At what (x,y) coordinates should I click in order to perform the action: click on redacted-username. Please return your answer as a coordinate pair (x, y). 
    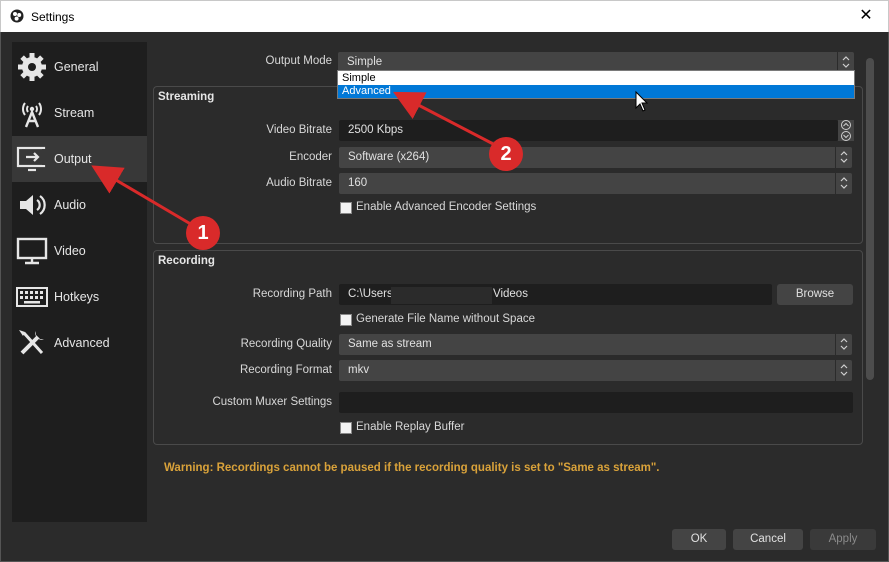
    Looking at the image, I should click on (441, 295).